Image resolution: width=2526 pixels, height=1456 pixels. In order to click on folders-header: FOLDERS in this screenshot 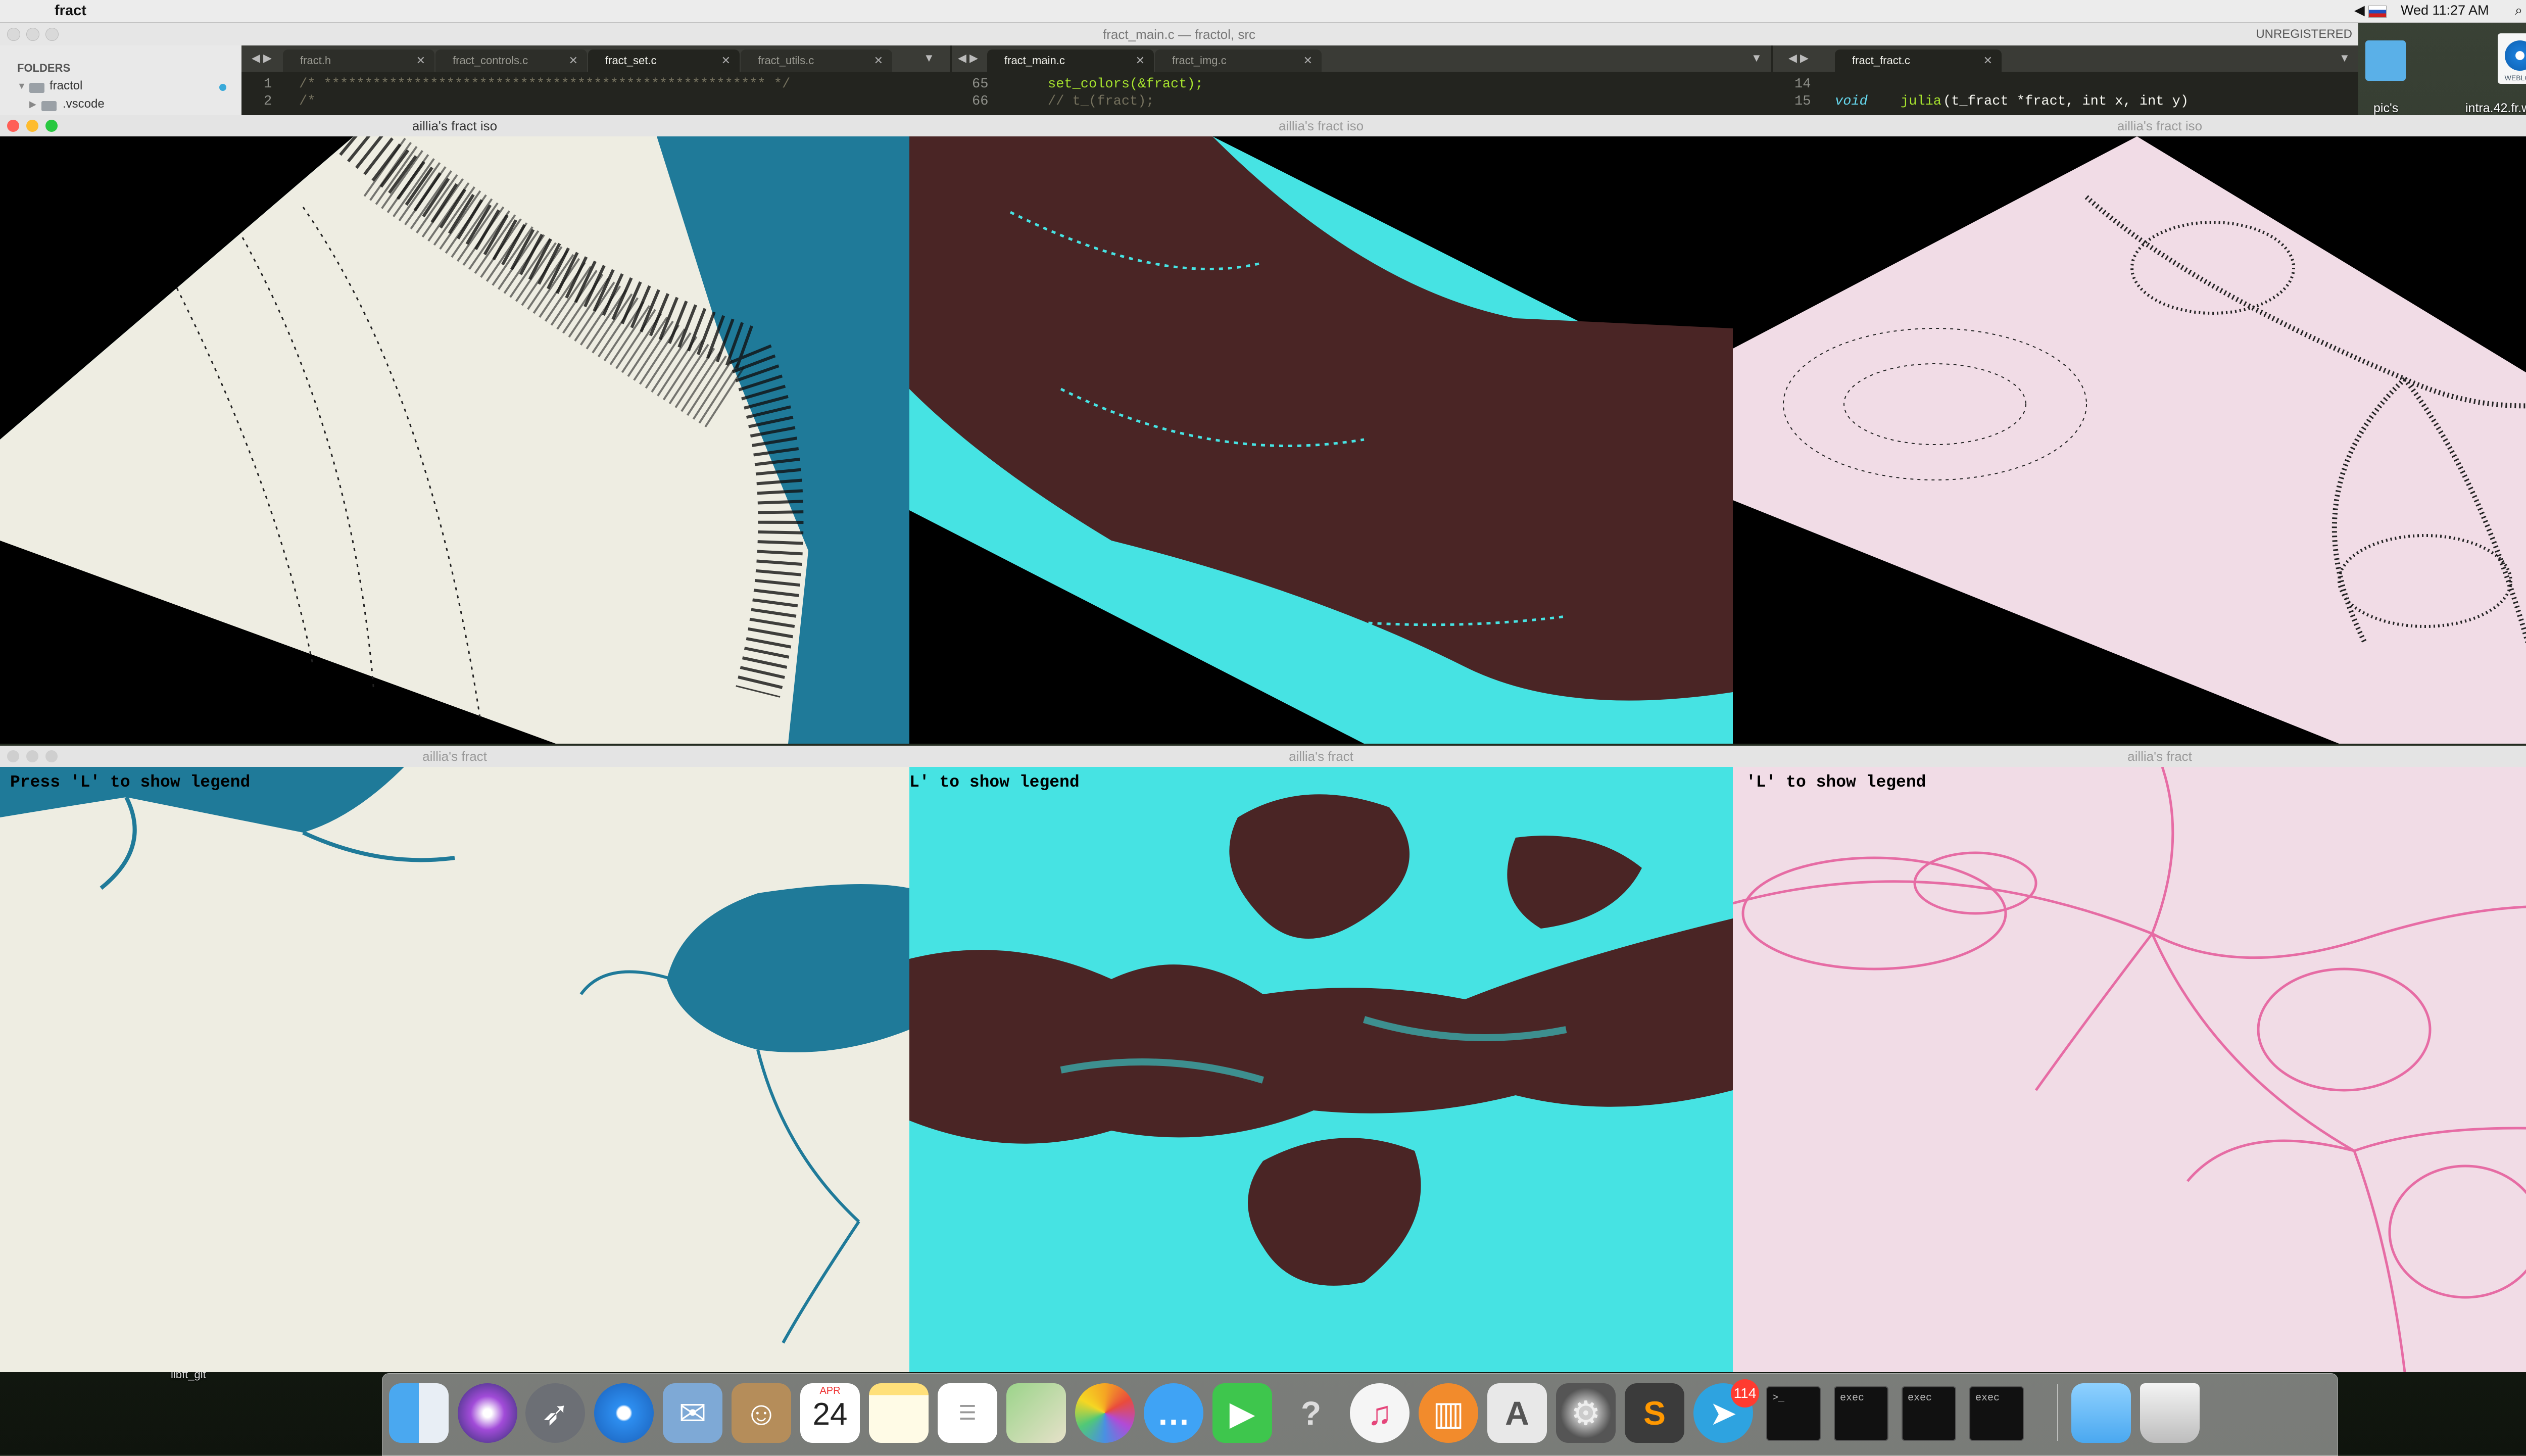, I will do `click(44, 68)`.